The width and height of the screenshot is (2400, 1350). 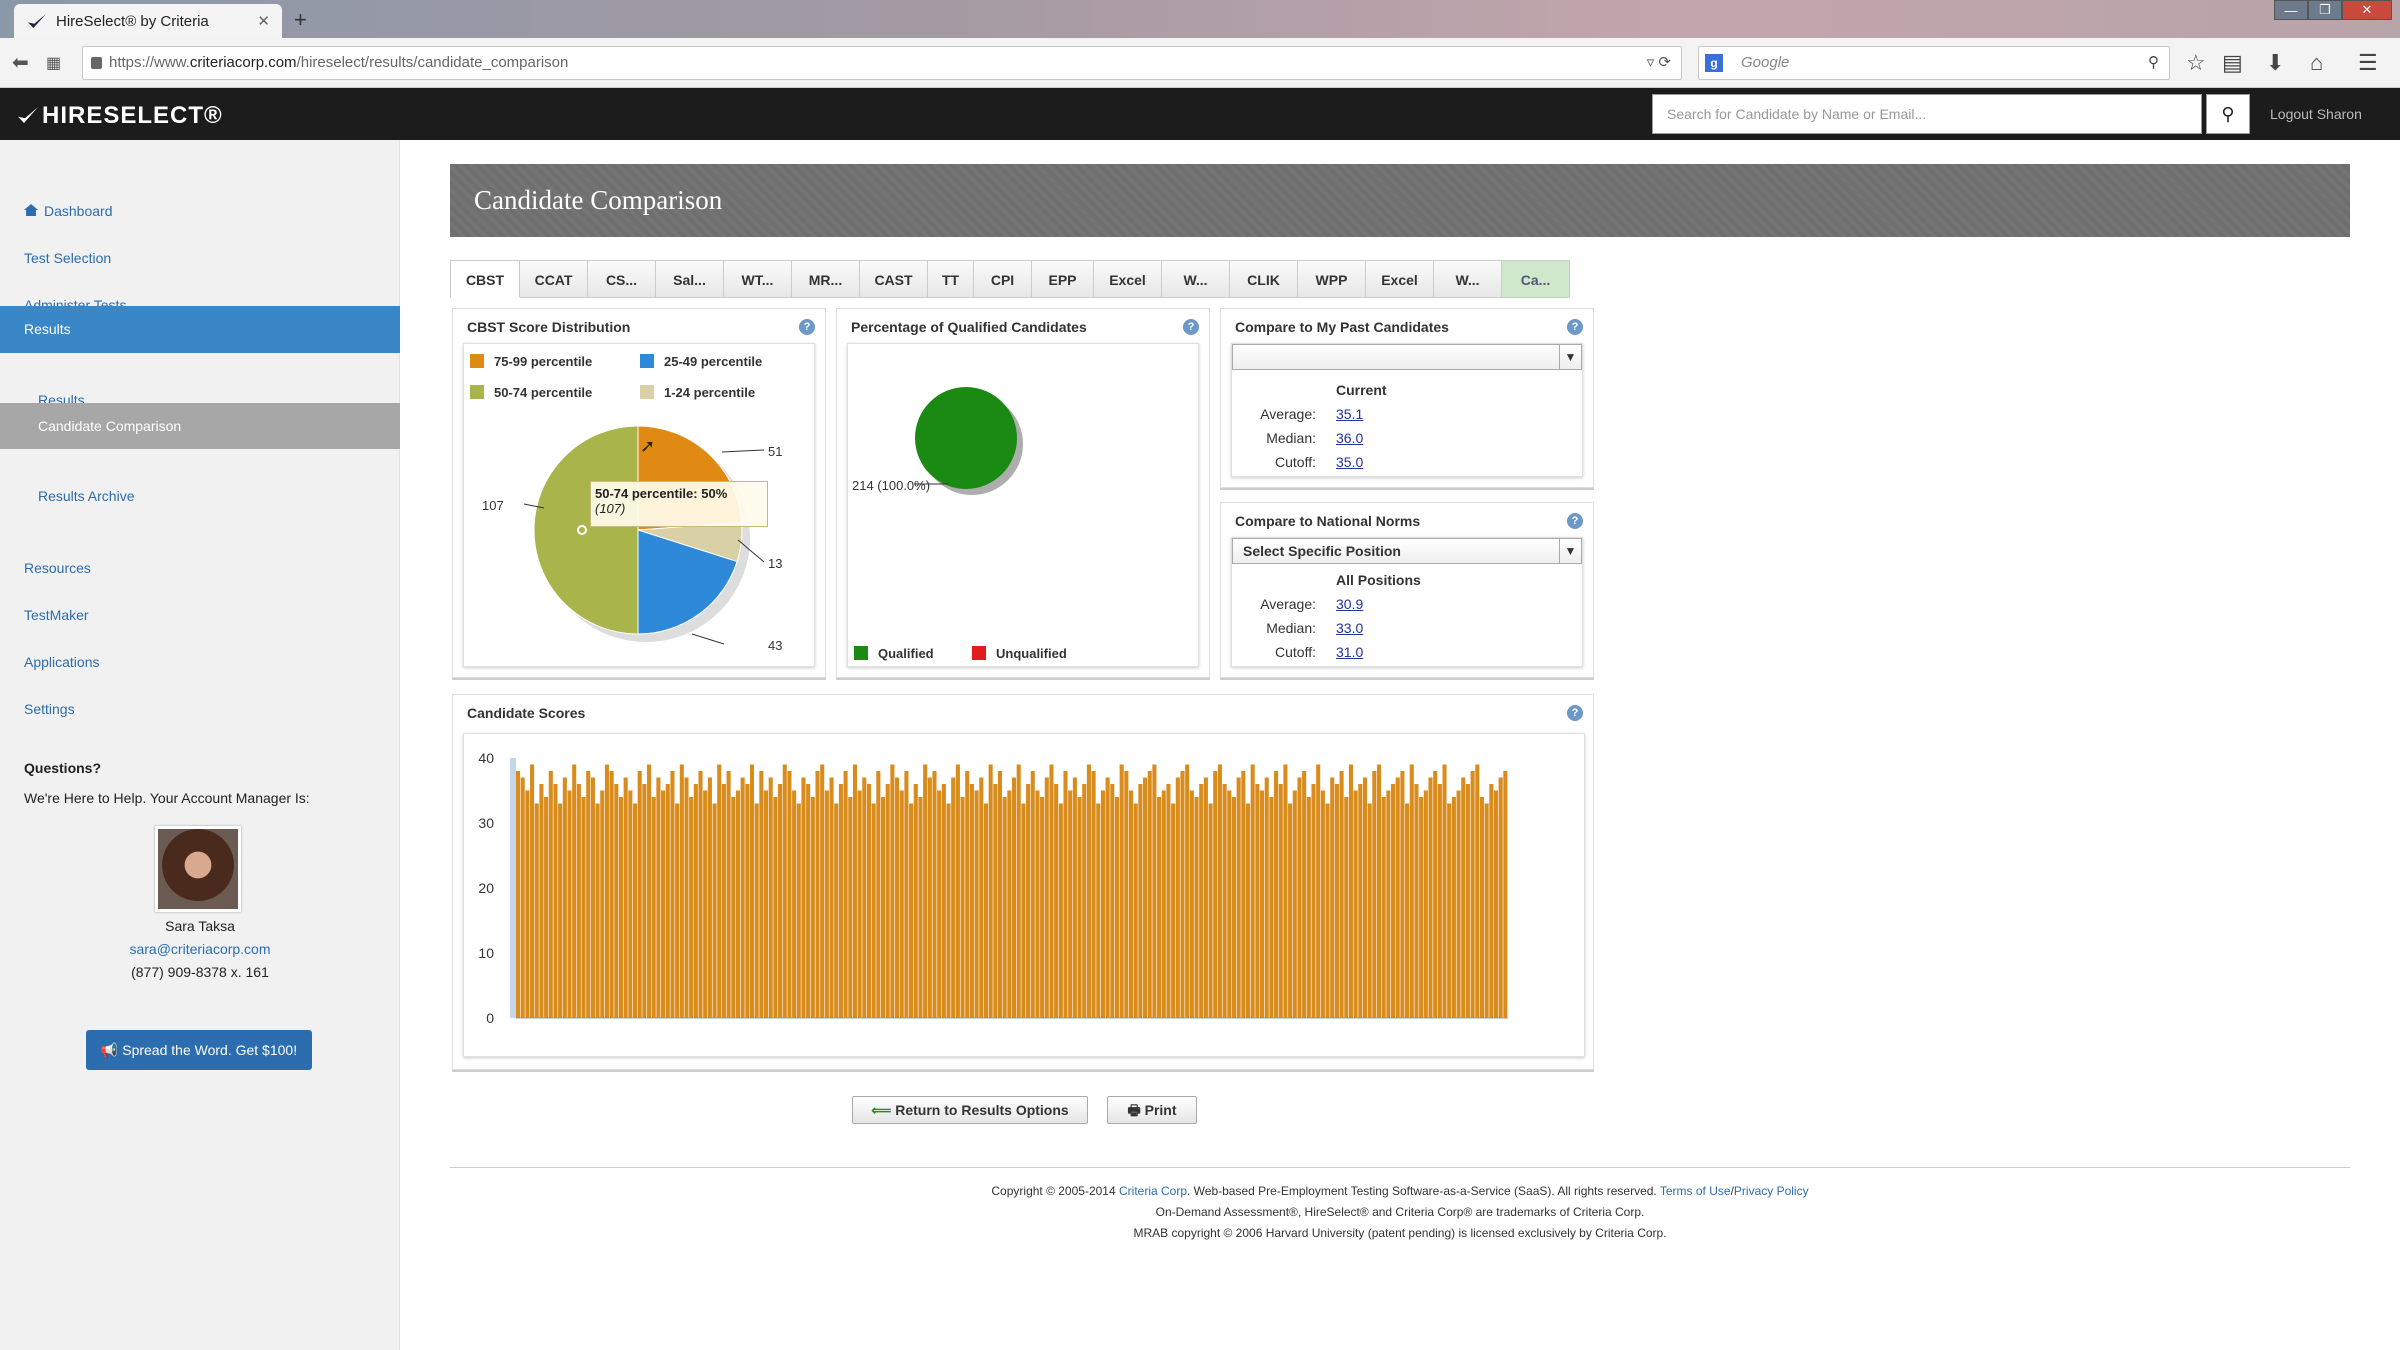 What do you see at coordinates (1349, 652) in the screenshot?
I see `national-cutoff-value: 31.0` at bounding box center [1349, 652].